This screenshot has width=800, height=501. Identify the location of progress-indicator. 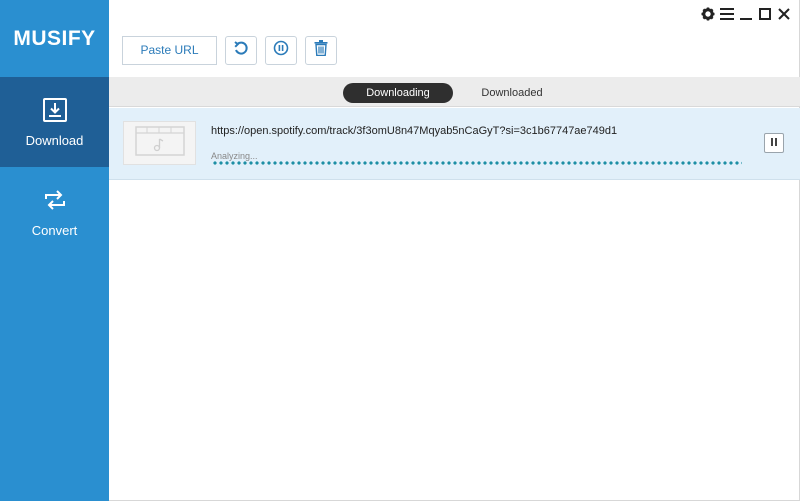
(477, 163).